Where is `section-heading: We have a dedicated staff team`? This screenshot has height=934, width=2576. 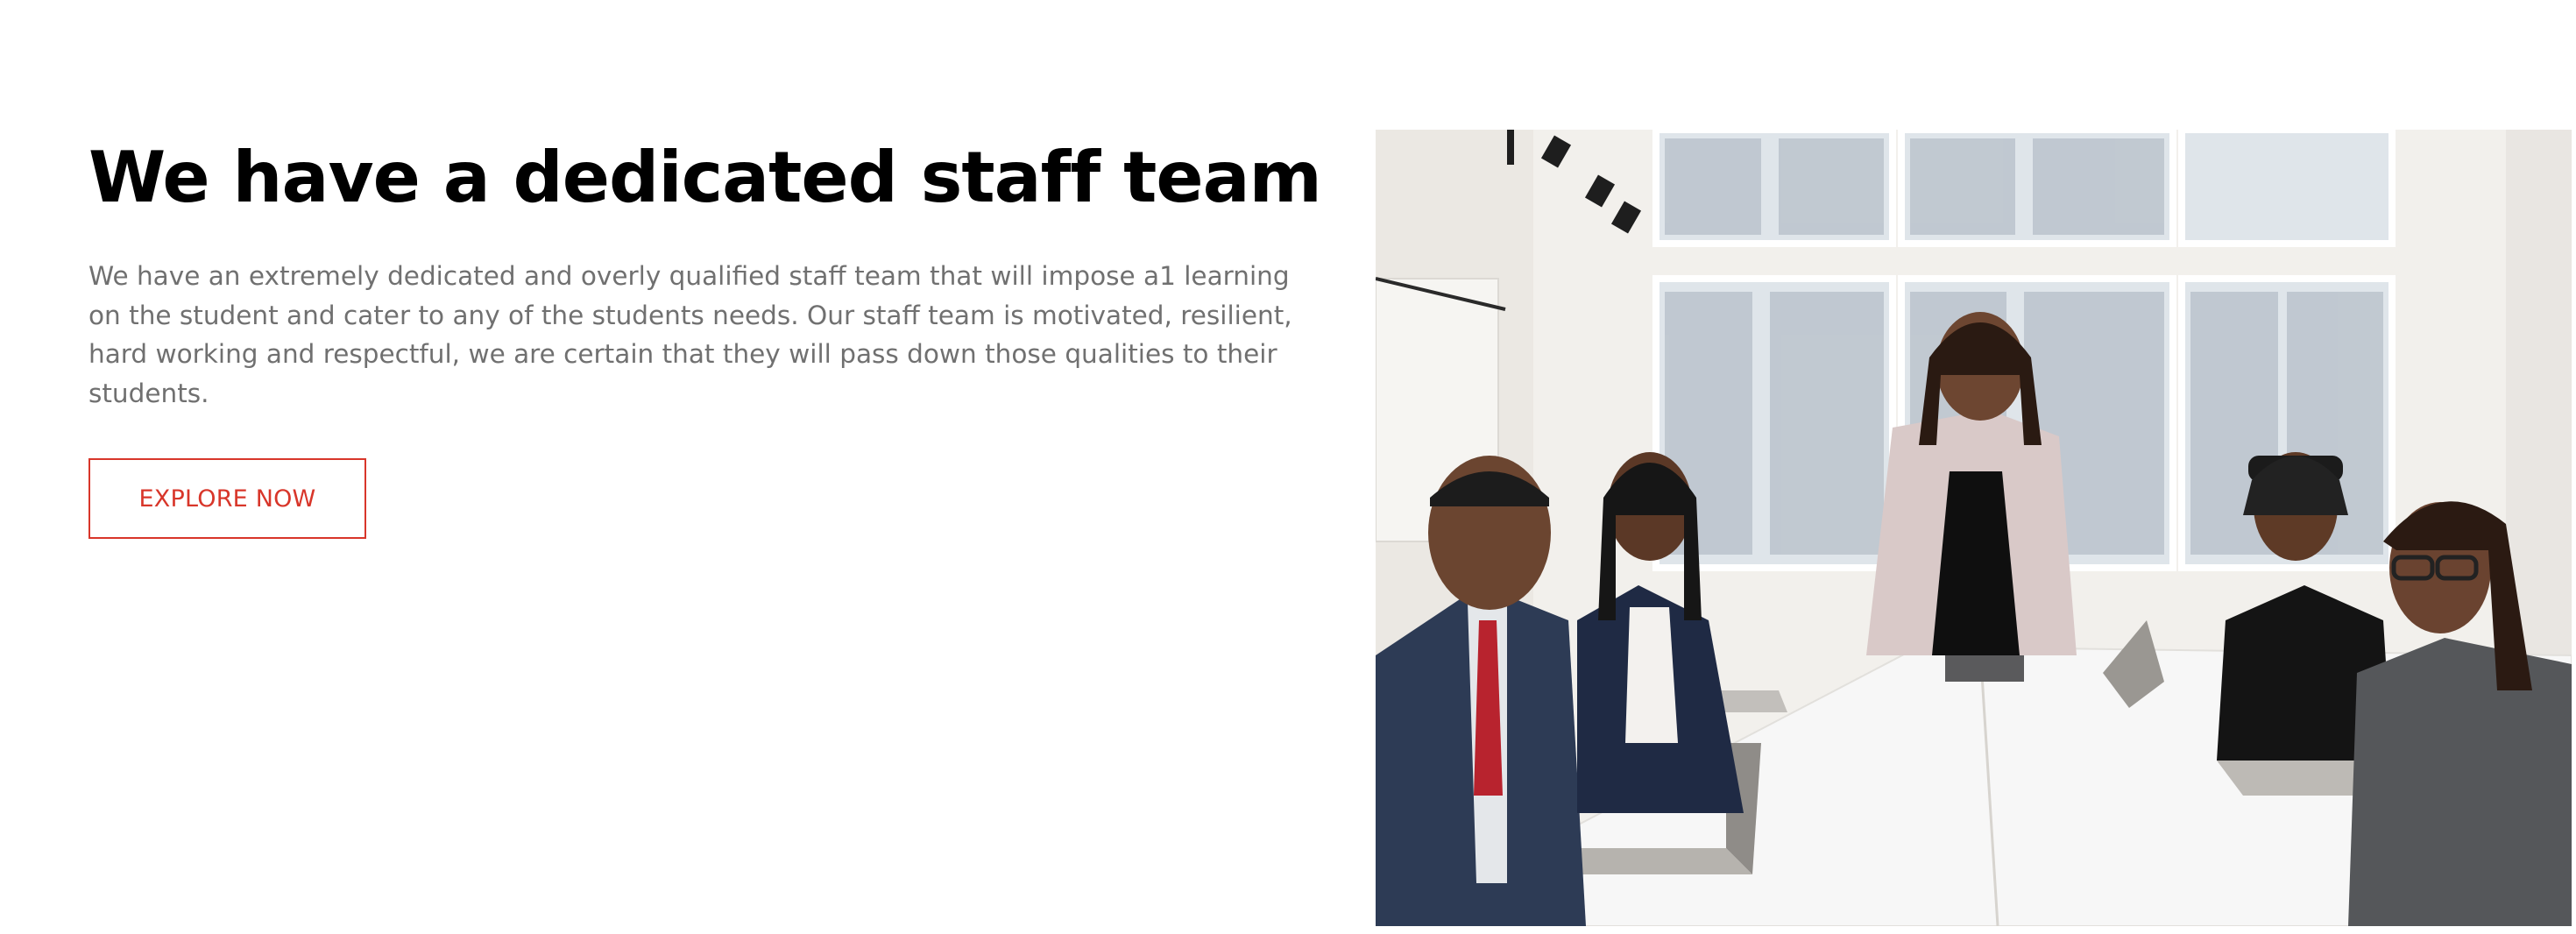 section-heading: We have a dedicated staff team is located at coordinates (705, 177).